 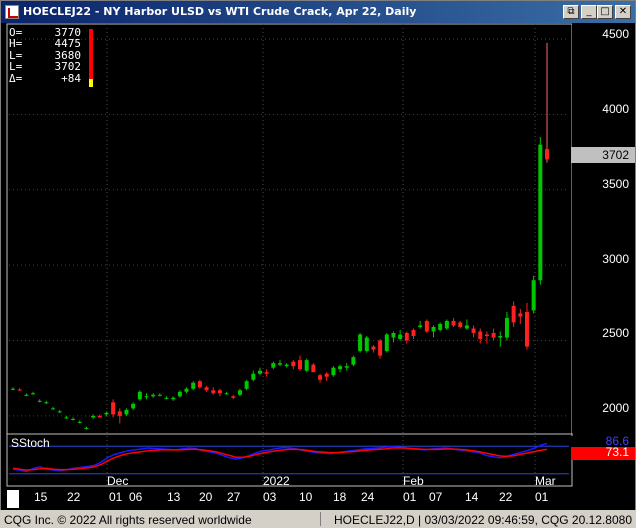 I want to click on minimize-button: _, so click(x=589, y=12).